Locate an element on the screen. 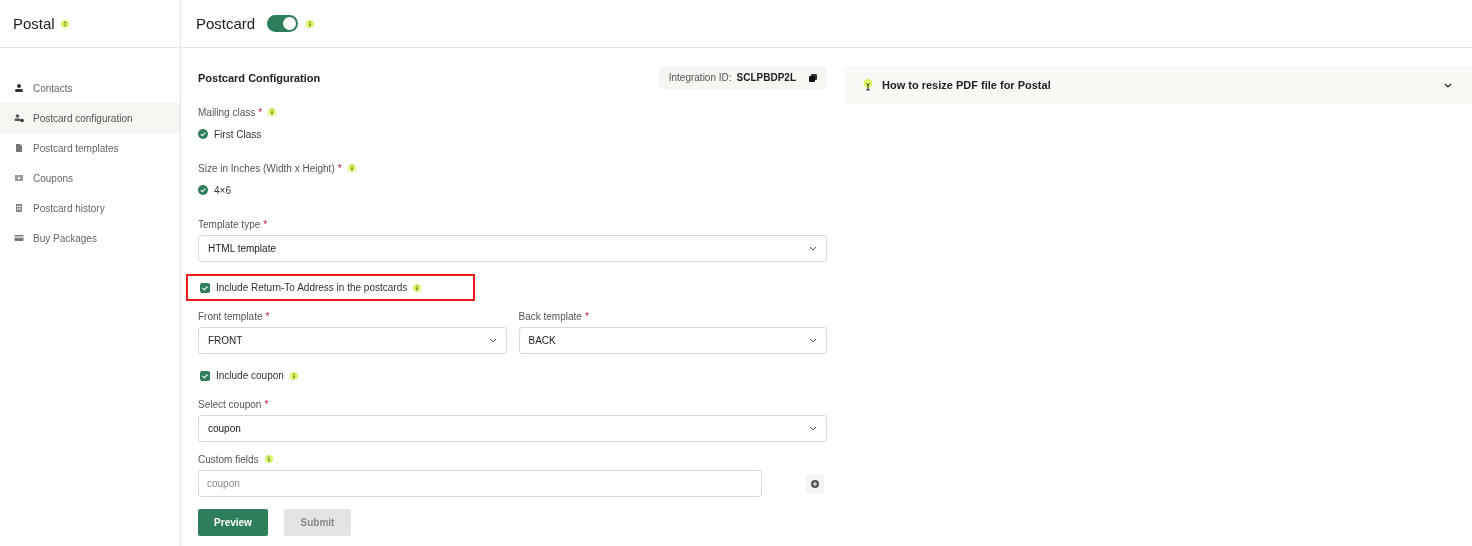  field-label: Back template is located at coordinates (550, 316).